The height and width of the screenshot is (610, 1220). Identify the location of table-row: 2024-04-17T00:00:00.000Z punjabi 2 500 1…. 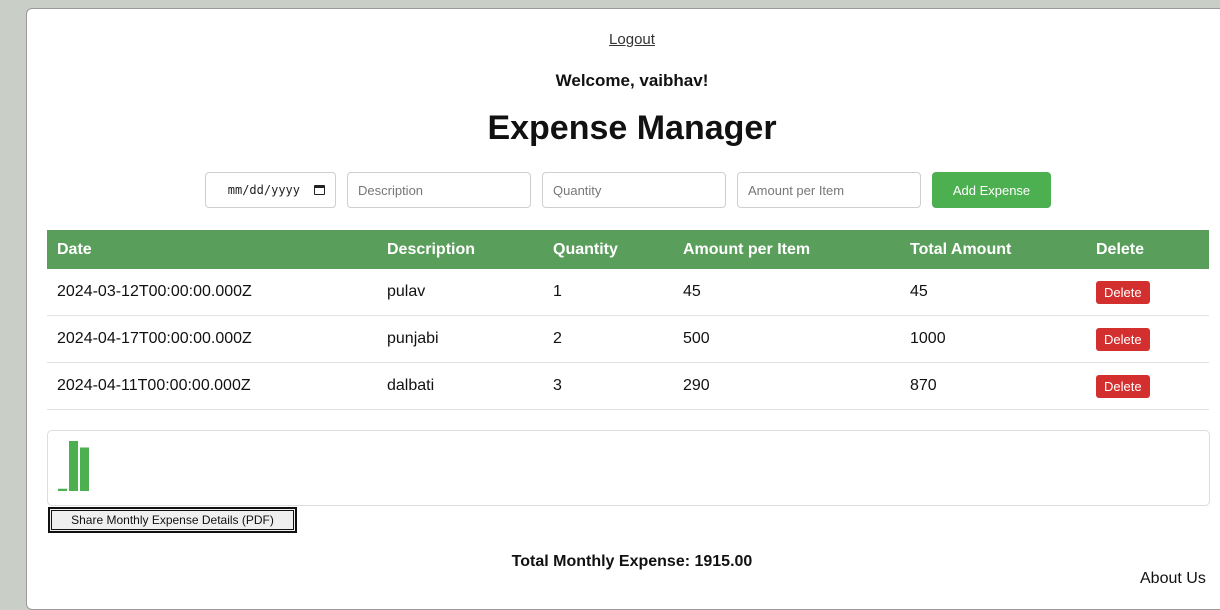
(628, 339).